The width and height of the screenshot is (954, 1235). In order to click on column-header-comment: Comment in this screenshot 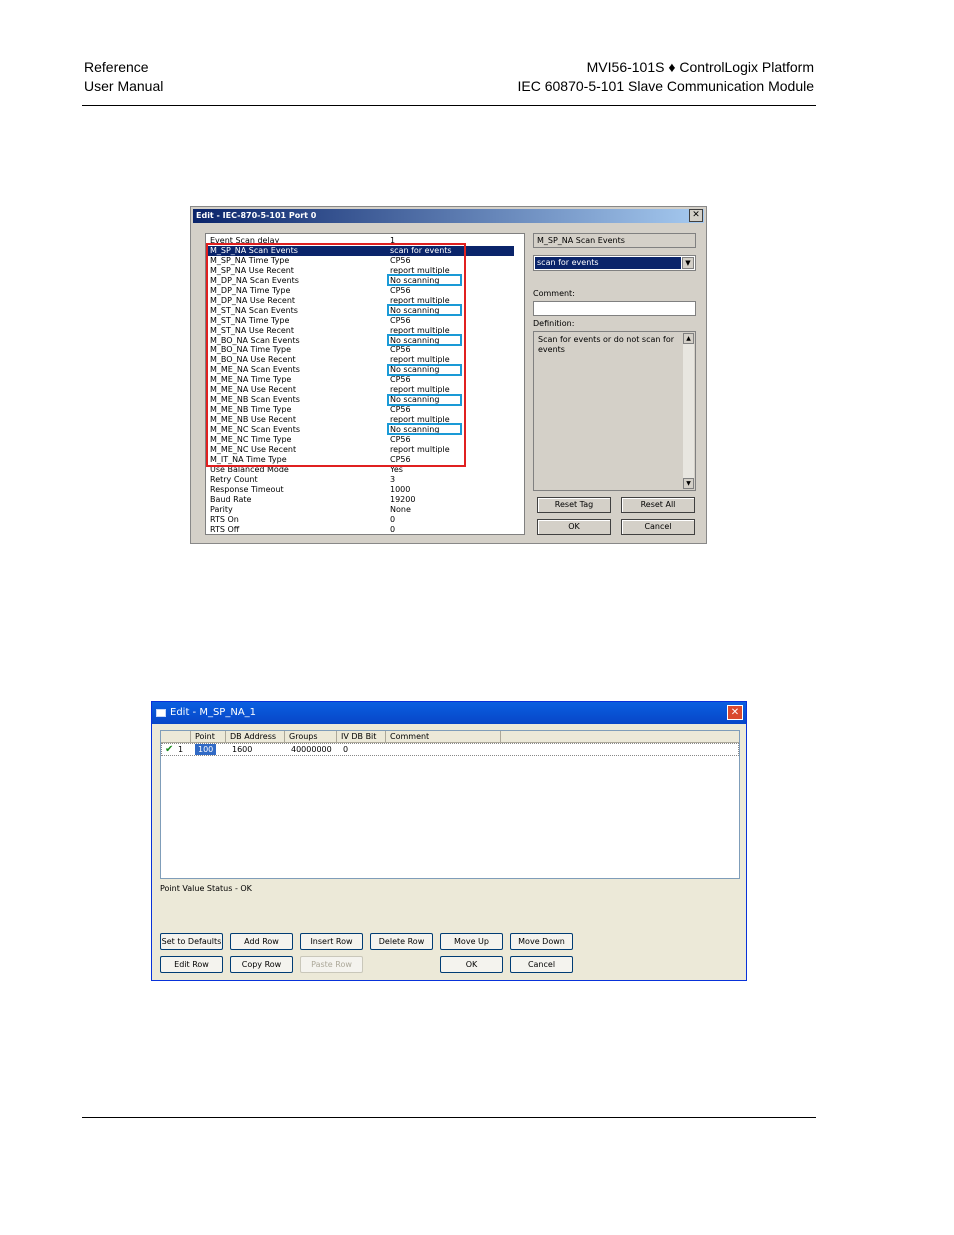, I will do `click(443, 737)`.